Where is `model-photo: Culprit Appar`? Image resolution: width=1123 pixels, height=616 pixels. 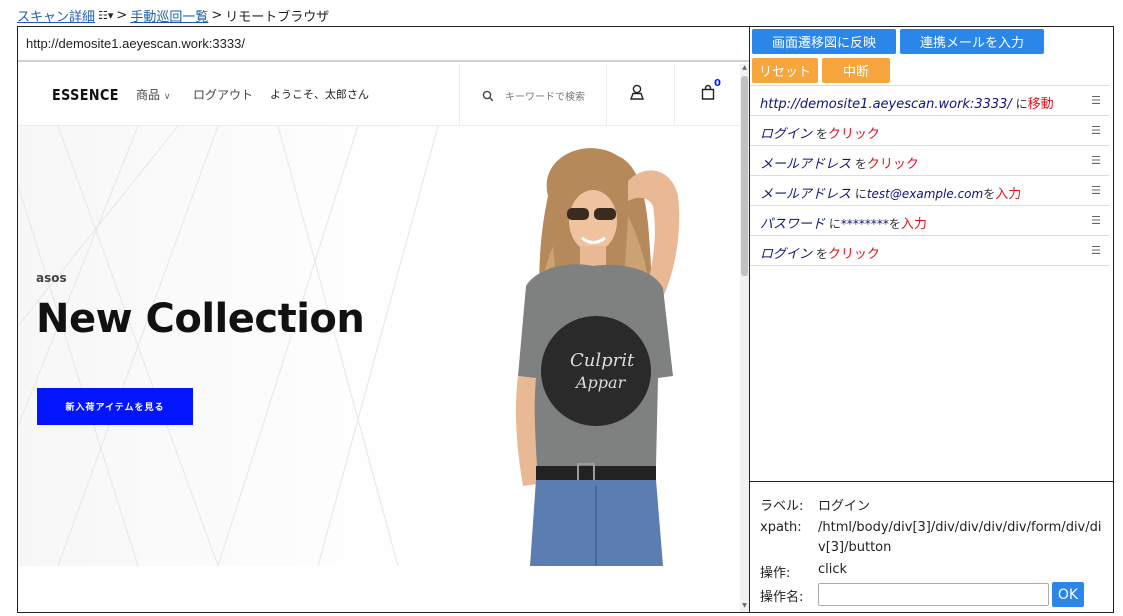
model-photo: Culprit Appar is located at coordinates (597, 357).